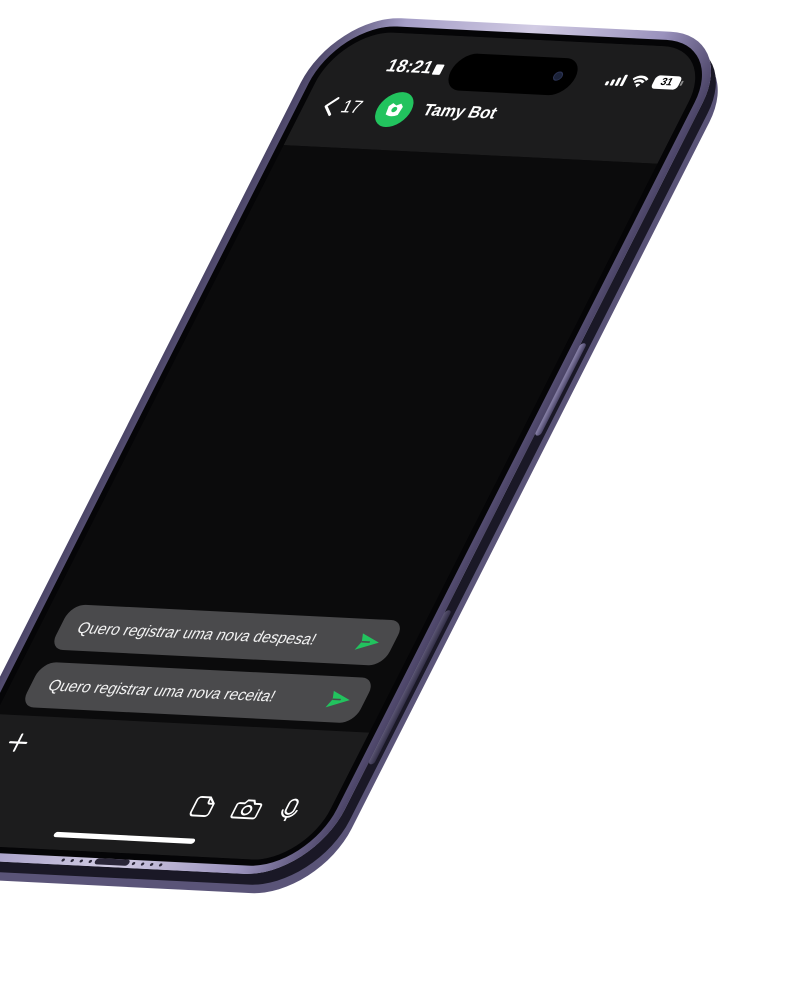 The image size is (793, 982). Describe the element at coordinates (196, 633) in the screenshot. I see `quick-reply-label: Quero registrar uma nova despesa!` at that location.